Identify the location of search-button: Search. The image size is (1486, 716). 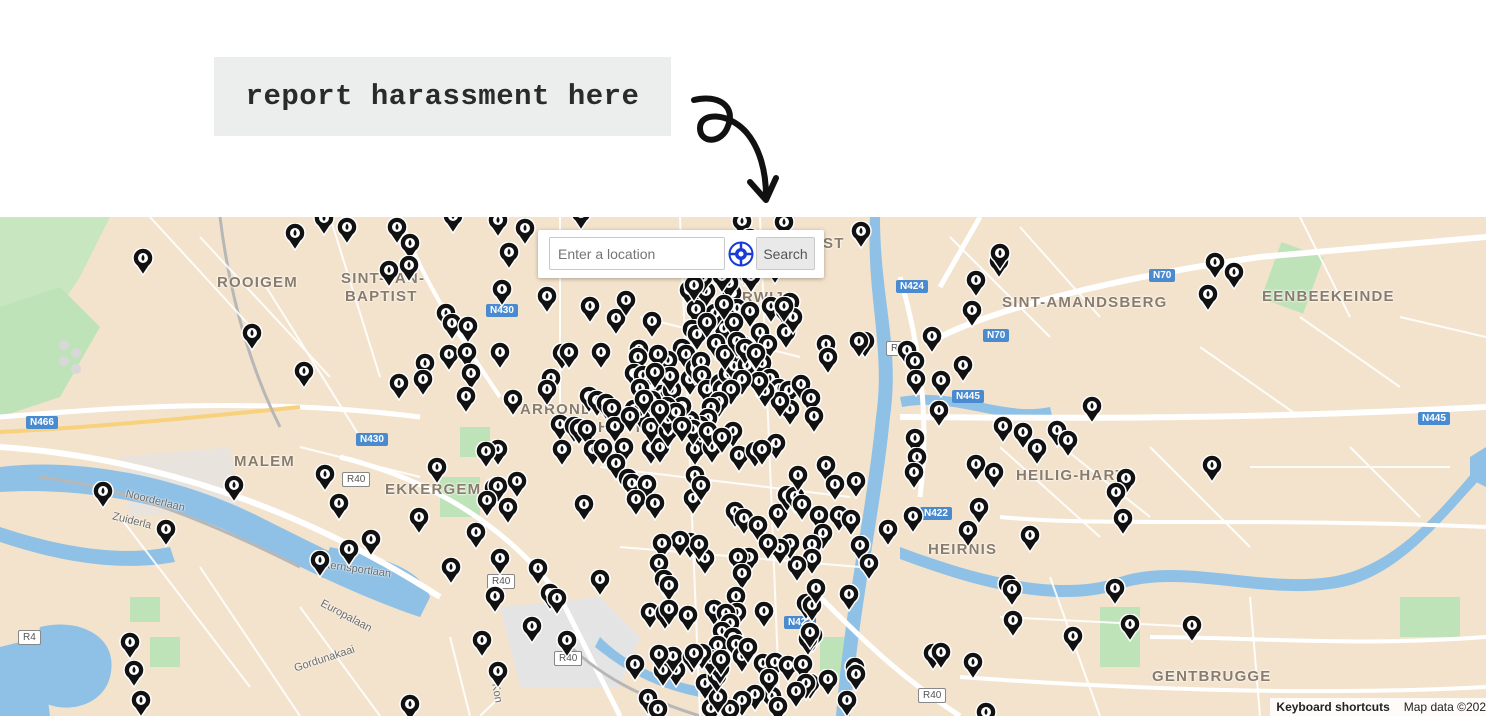
(785, 253).